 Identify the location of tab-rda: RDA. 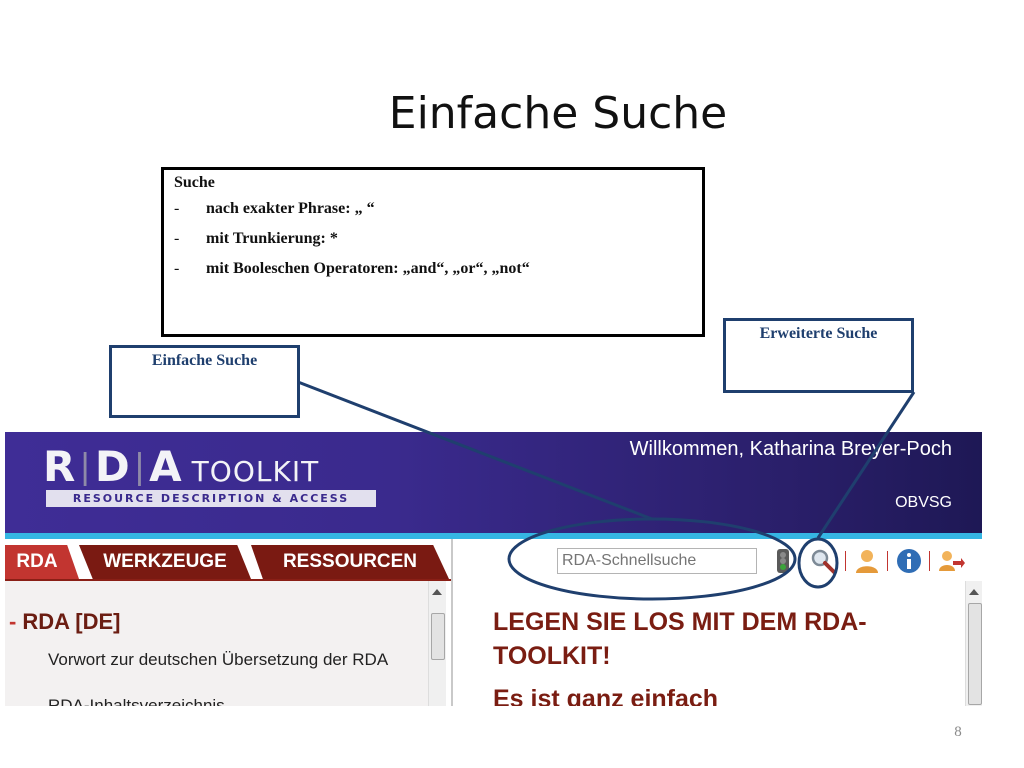
(42, 562).